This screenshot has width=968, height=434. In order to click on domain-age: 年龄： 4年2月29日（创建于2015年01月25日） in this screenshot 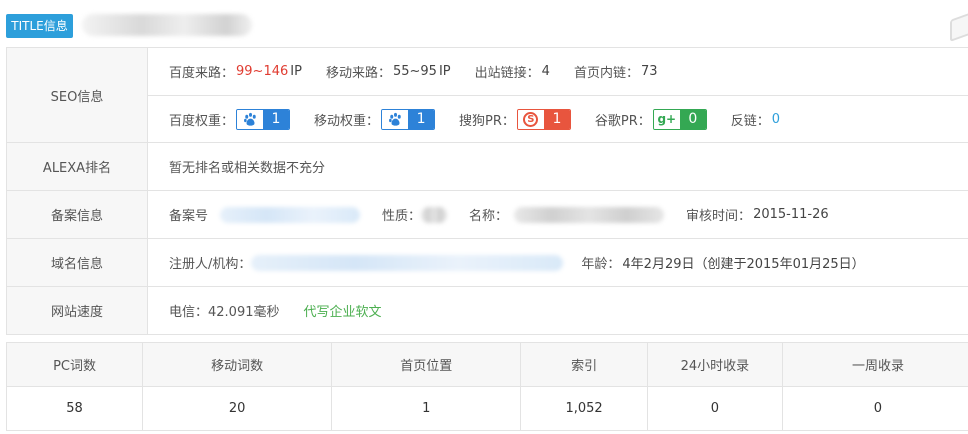, I will do `click(723, 264)`.